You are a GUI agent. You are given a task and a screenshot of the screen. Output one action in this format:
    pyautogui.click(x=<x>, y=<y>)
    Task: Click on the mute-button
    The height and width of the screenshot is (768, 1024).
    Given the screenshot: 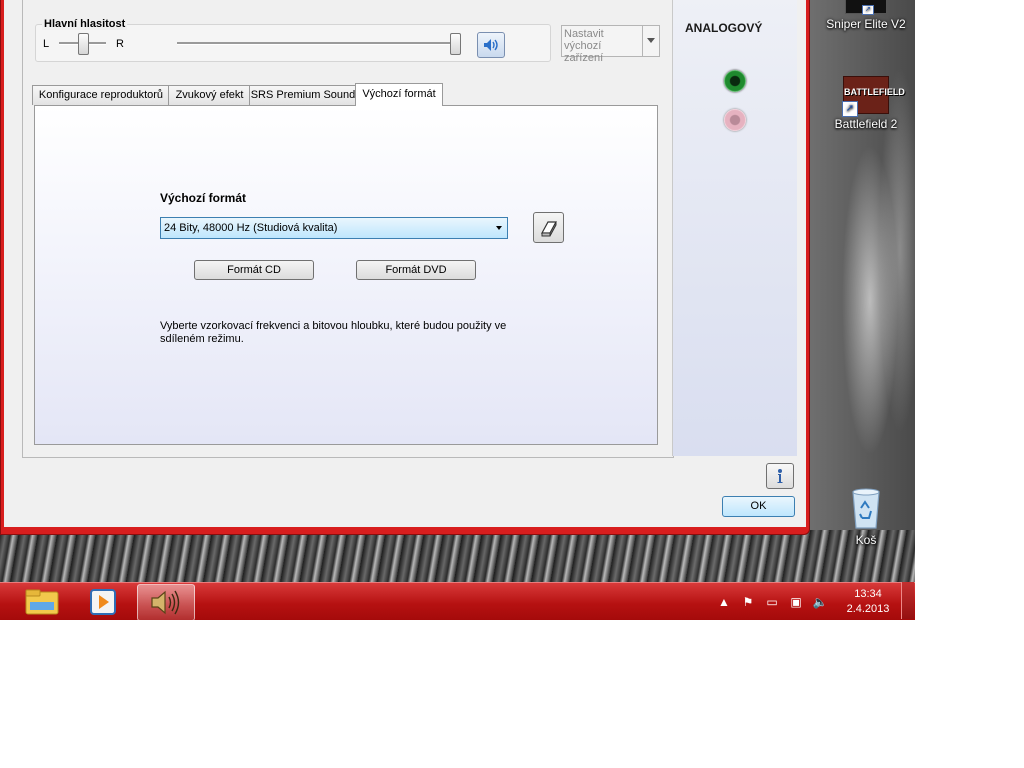 What is the action you would take?
    pyautogui.click(x=491, y=45)
    